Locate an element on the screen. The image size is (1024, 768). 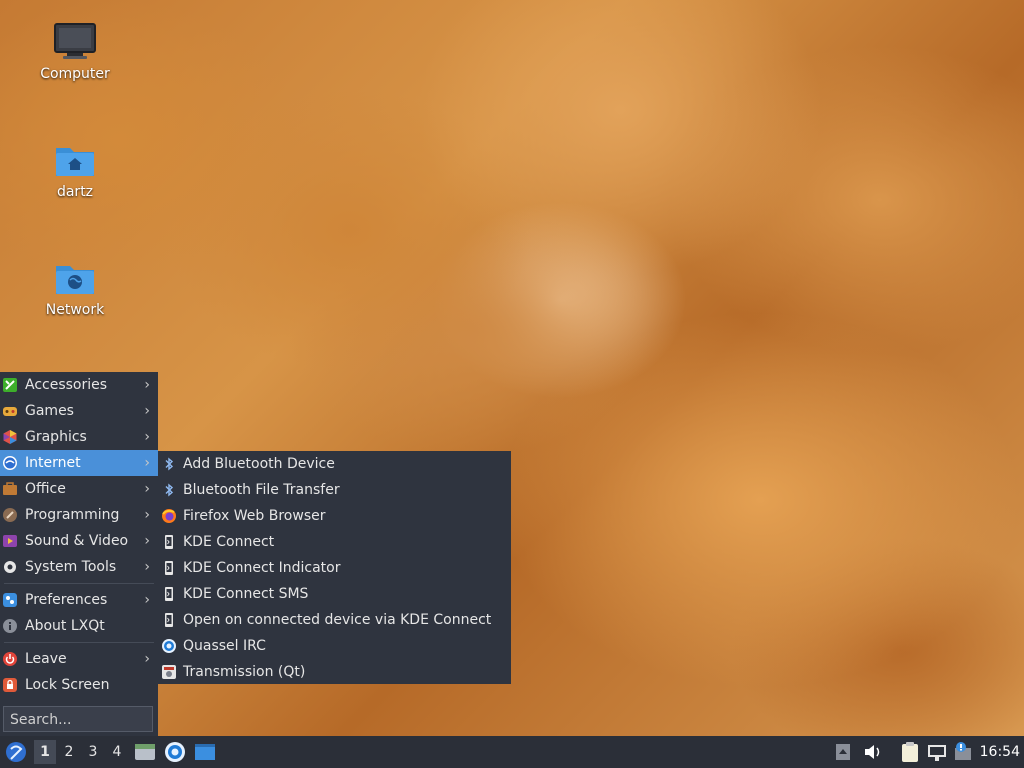
tray-up-arrow-icon is located at coordinates (843, 752).